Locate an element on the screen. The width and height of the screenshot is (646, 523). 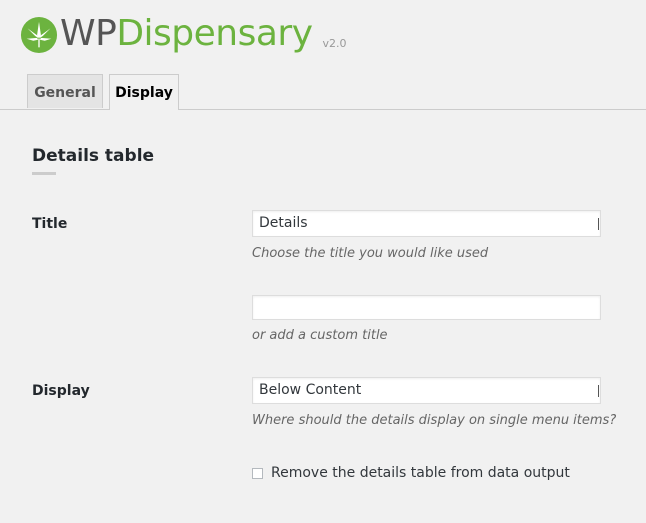
settings-tabs: General Display is located at coordinates (323, 92).